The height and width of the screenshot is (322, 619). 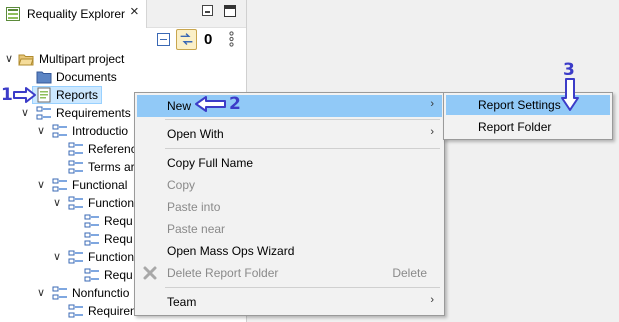 What do you see at coordinates (100, 131) in the screenshot?
I see `tree-item-label: Introductio` at bounding box center [100, 131].